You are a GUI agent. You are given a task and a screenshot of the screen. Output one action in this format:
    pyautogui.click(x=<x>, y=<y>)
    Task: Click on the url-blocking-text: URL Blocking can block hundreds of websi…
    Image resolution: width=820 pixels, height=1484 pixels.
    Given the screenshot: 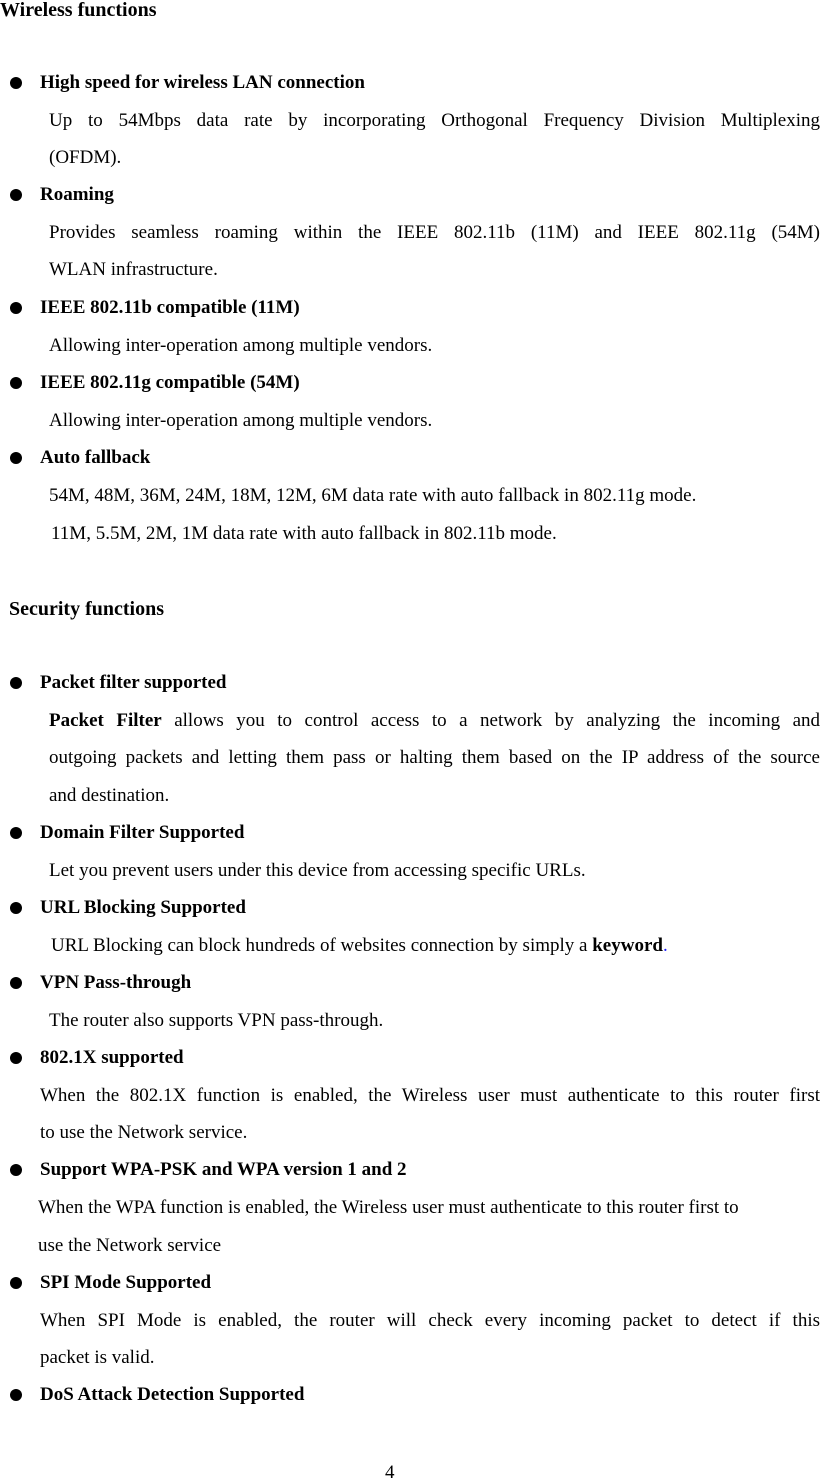 What is the action you would take?
    pyautogui.click(x=322, y=945)
    